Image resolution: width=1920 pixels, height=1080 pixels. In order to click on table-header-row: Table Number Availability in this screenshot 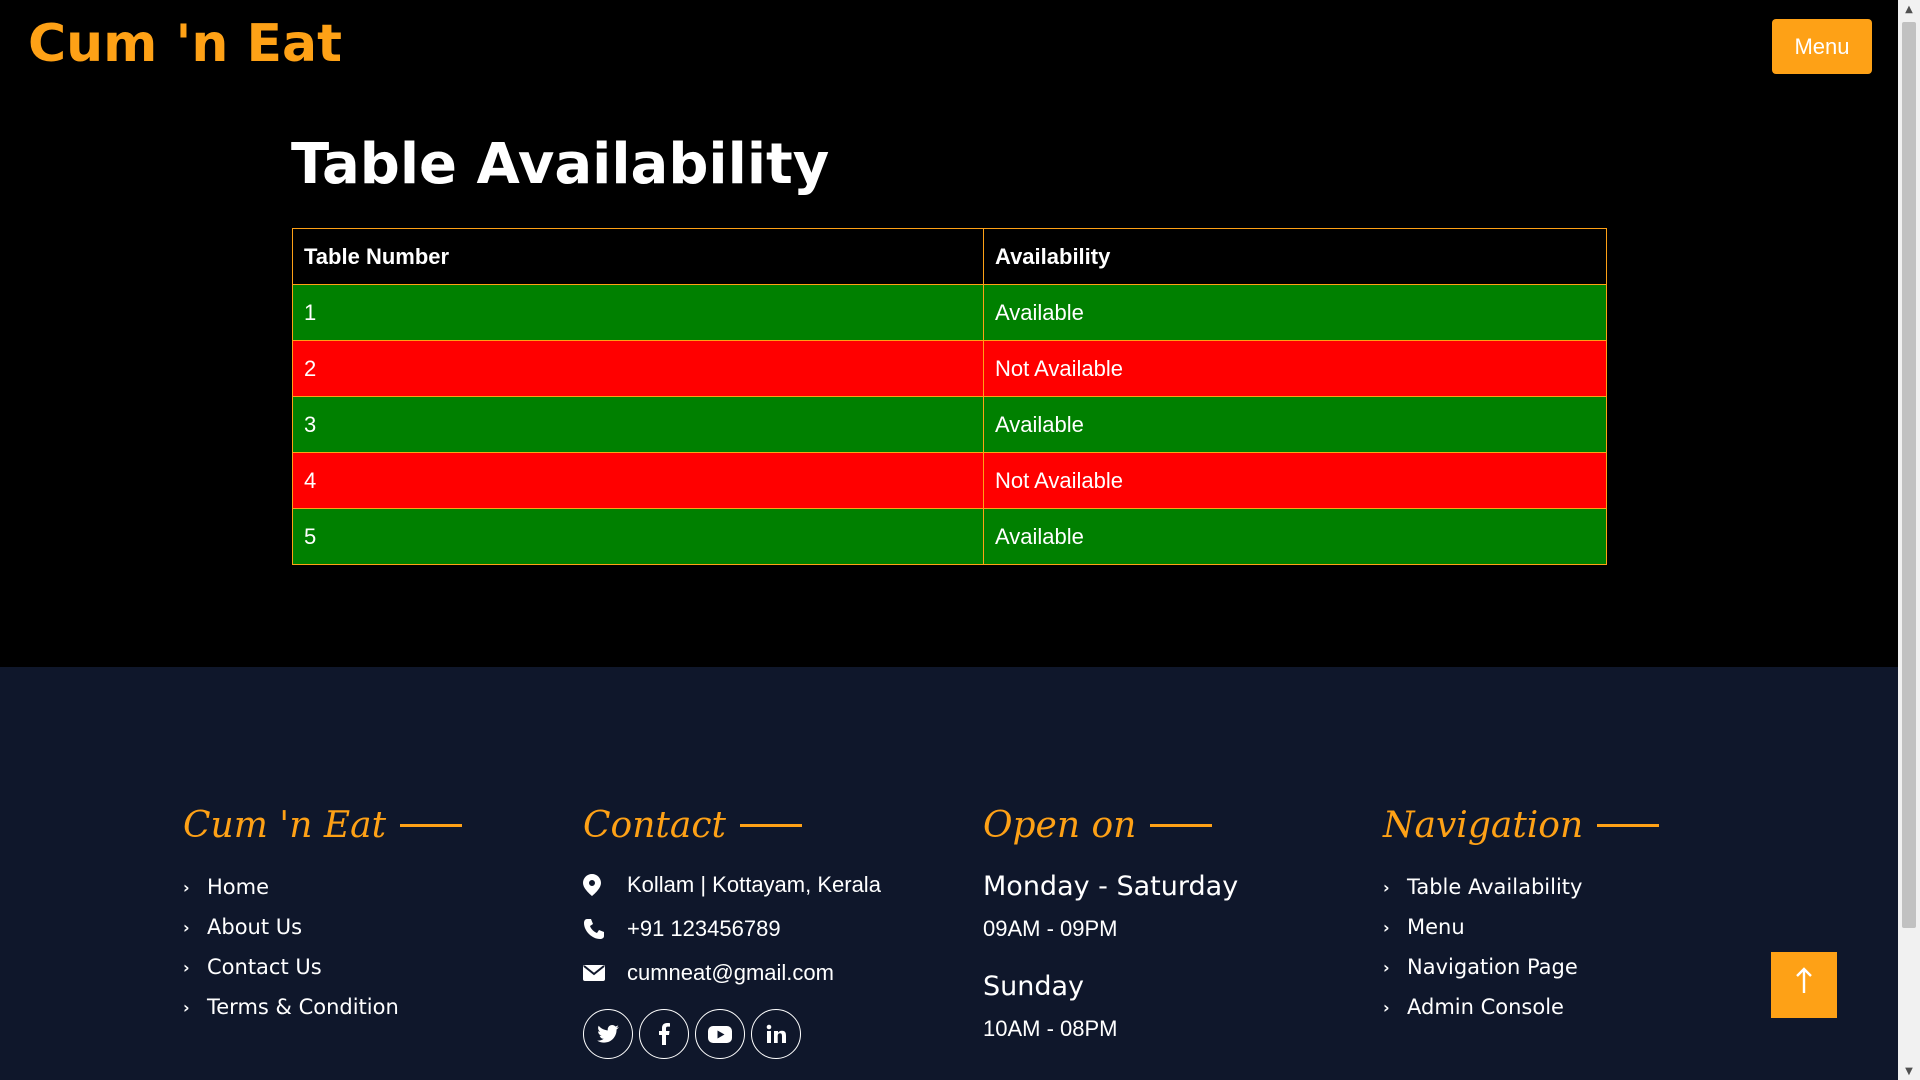, I will do `click(949, 256)`.